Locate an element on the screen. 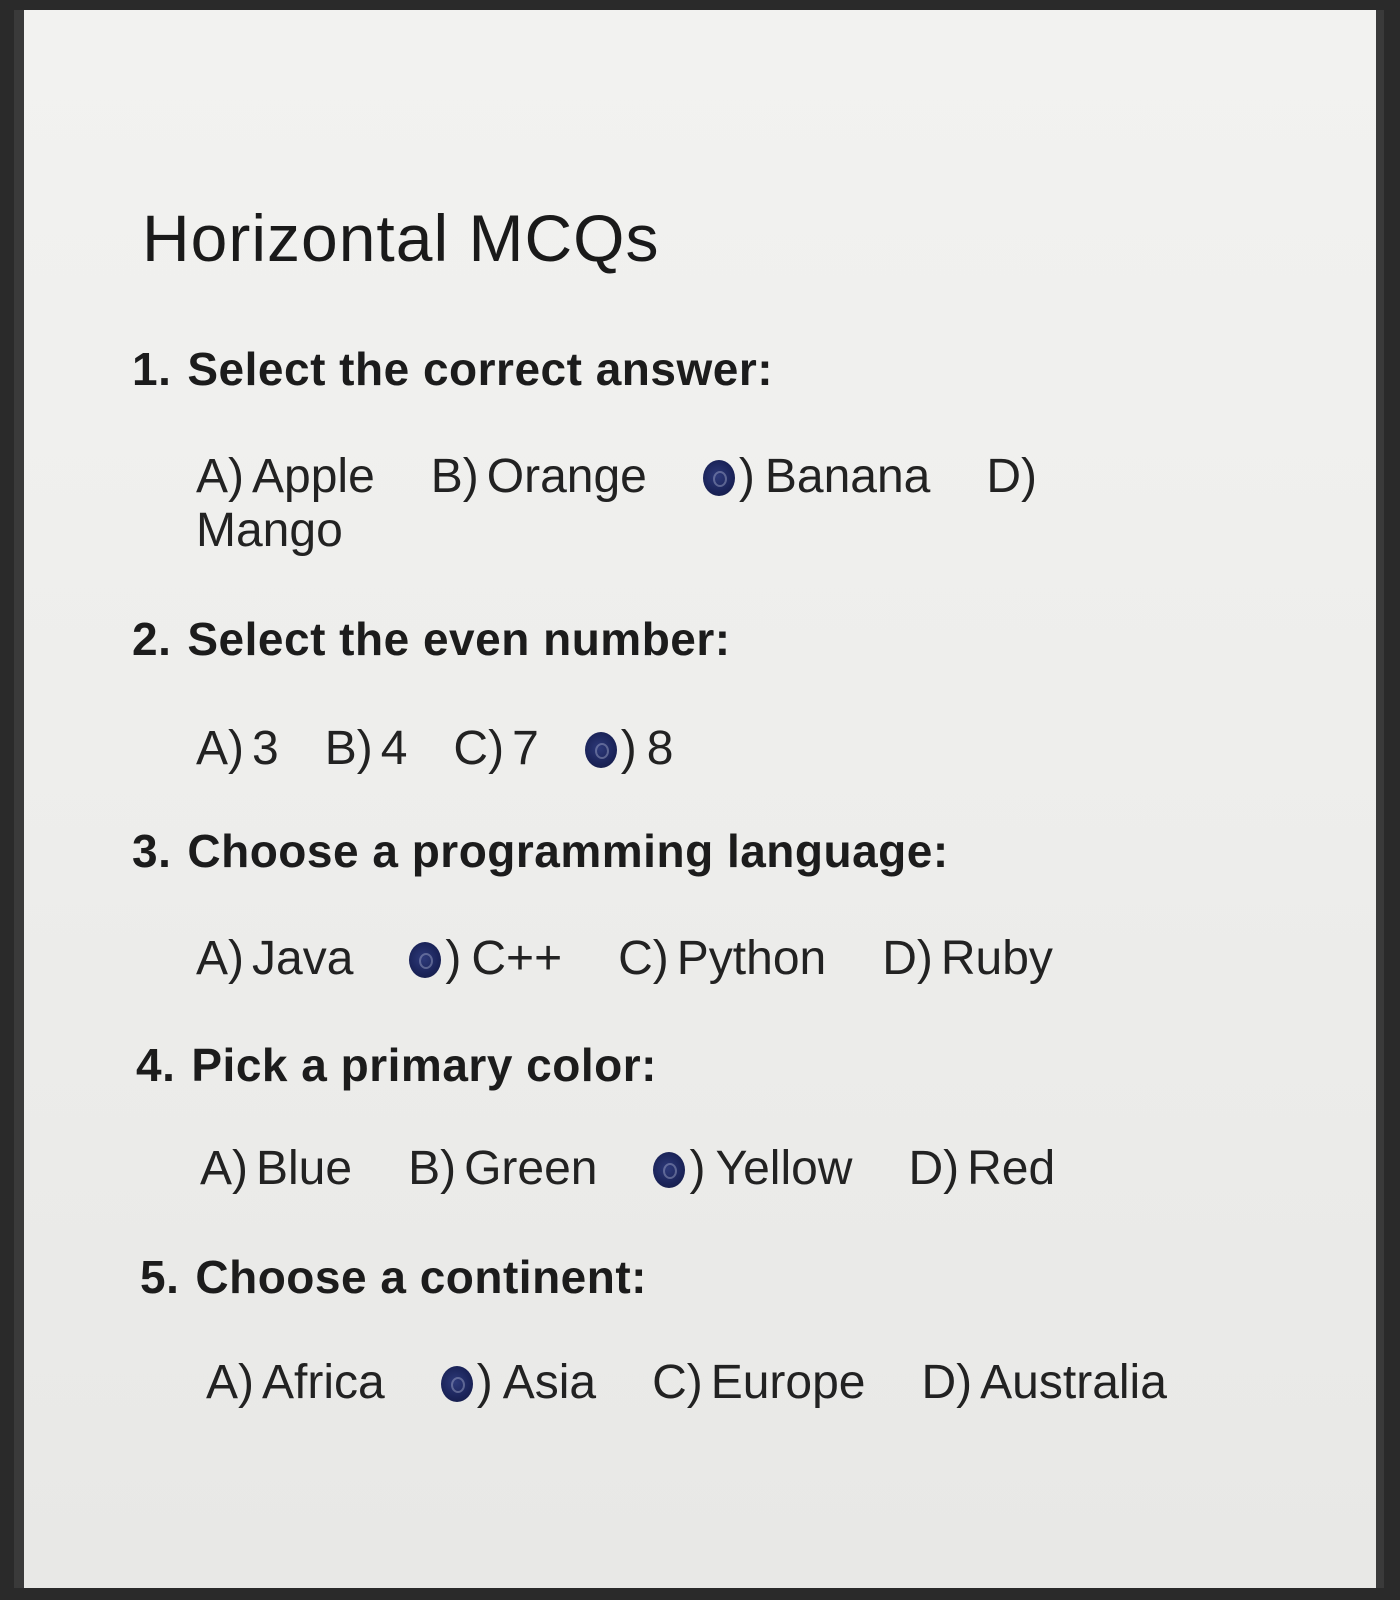 The image size is (1400, 1600). question-number: 1. is located at coordinates (152, 369).